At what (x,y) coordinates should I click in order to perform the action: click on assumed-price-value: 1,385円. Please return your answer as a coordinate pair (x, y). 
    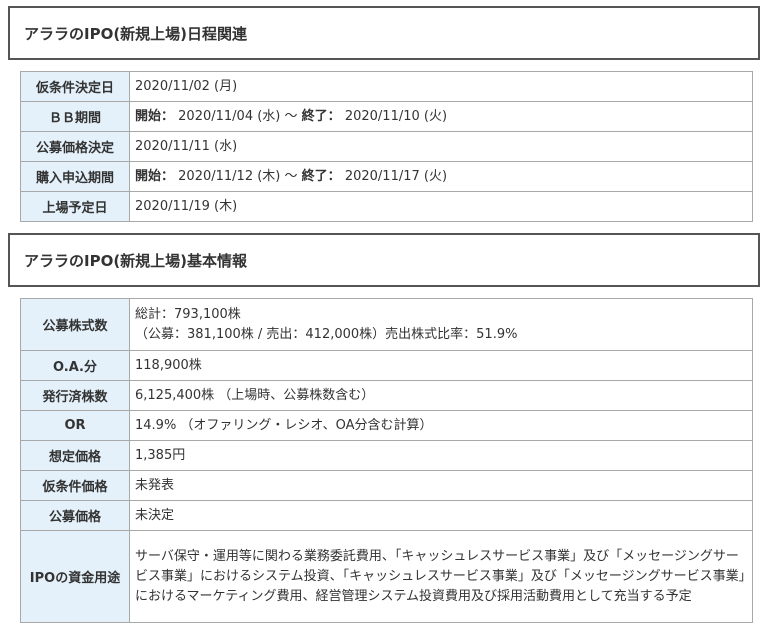
    Looking at the image, I should click on (441, 455).